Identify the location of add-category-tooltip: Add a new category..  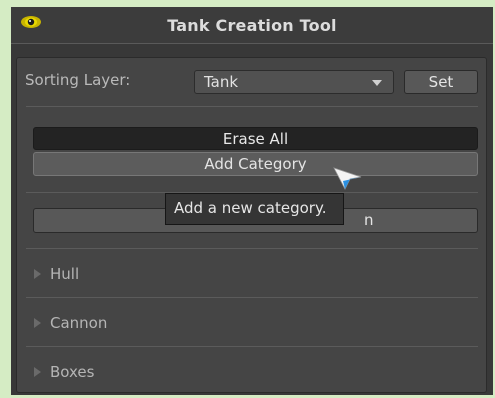
(254, 209).